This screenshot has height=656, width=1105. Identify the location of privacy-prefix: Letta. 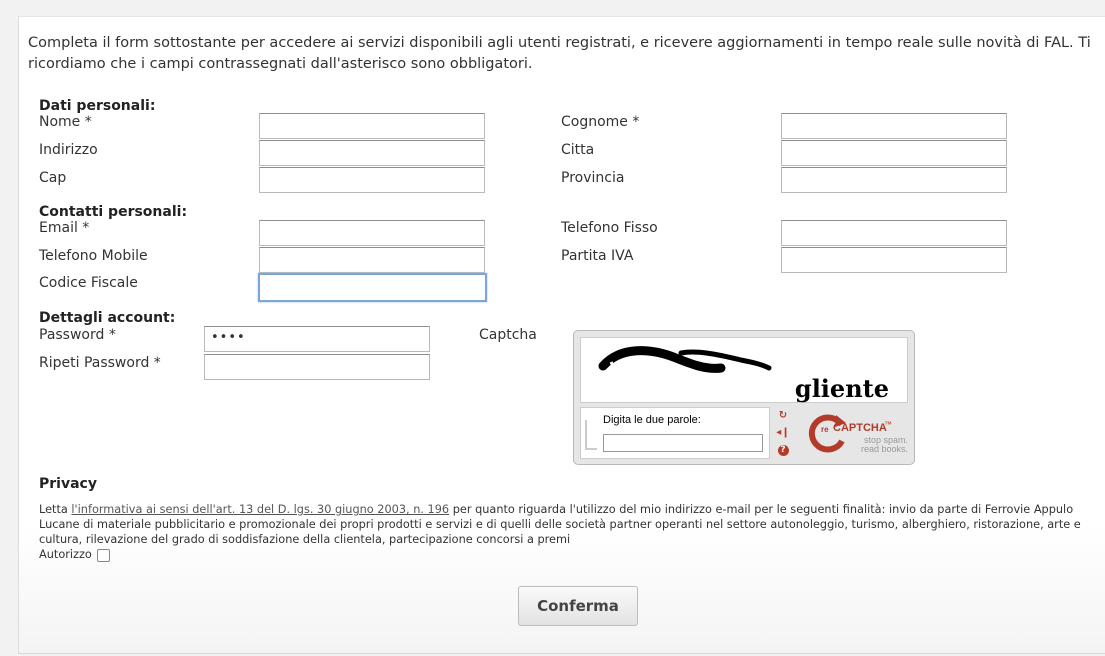
(55, 509).